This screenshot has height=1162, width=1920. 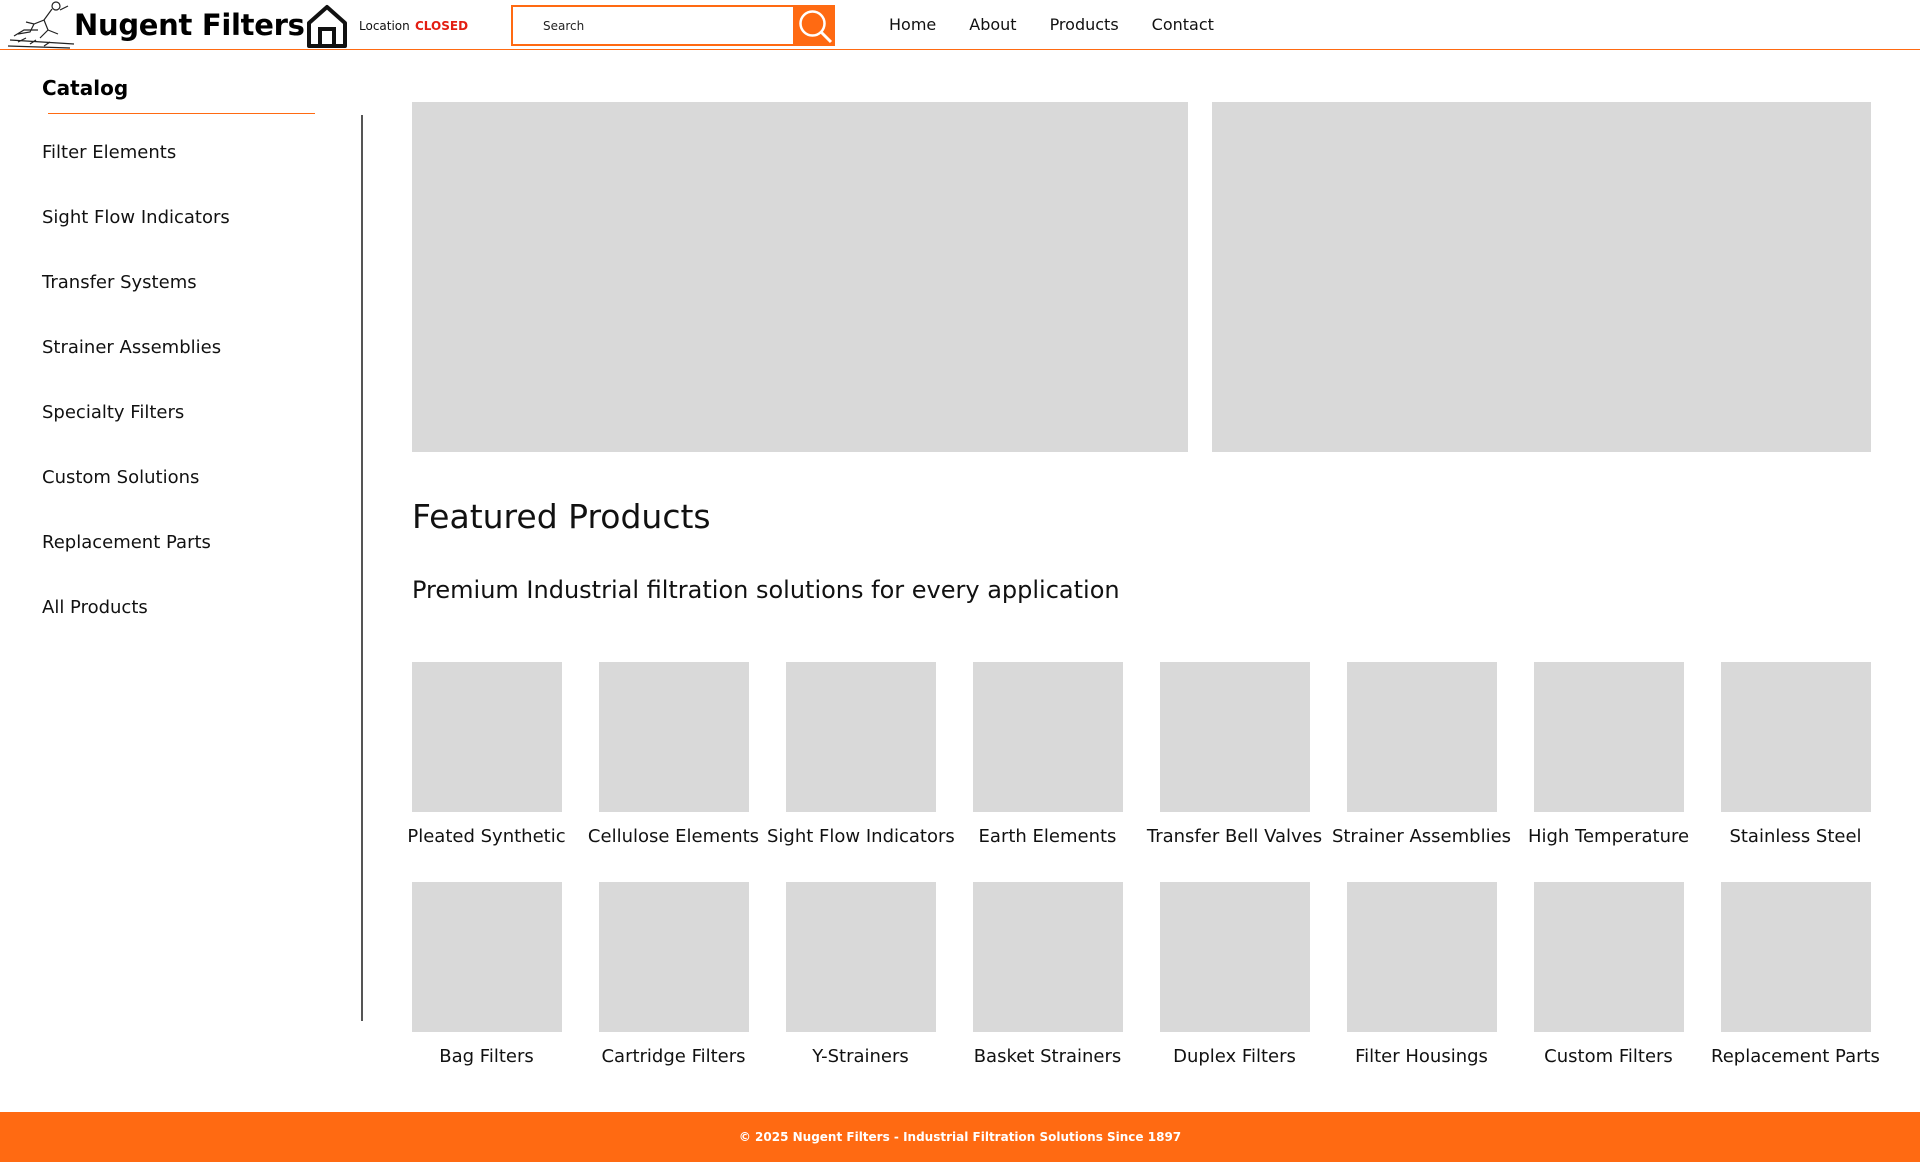 What do you see at coordinates (673, 836) in the screenshot?
I see `product-label: Cellulose Elements` at bounding box center [673, 836].